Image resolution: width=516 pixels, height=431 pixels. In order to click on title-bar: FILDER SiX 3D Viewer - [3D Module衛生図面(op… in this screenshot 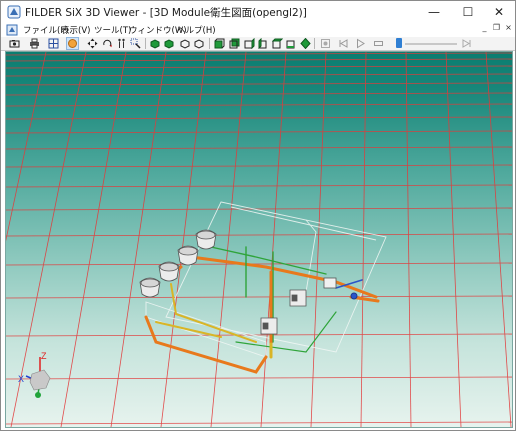, I will do `click(258, 12)`.